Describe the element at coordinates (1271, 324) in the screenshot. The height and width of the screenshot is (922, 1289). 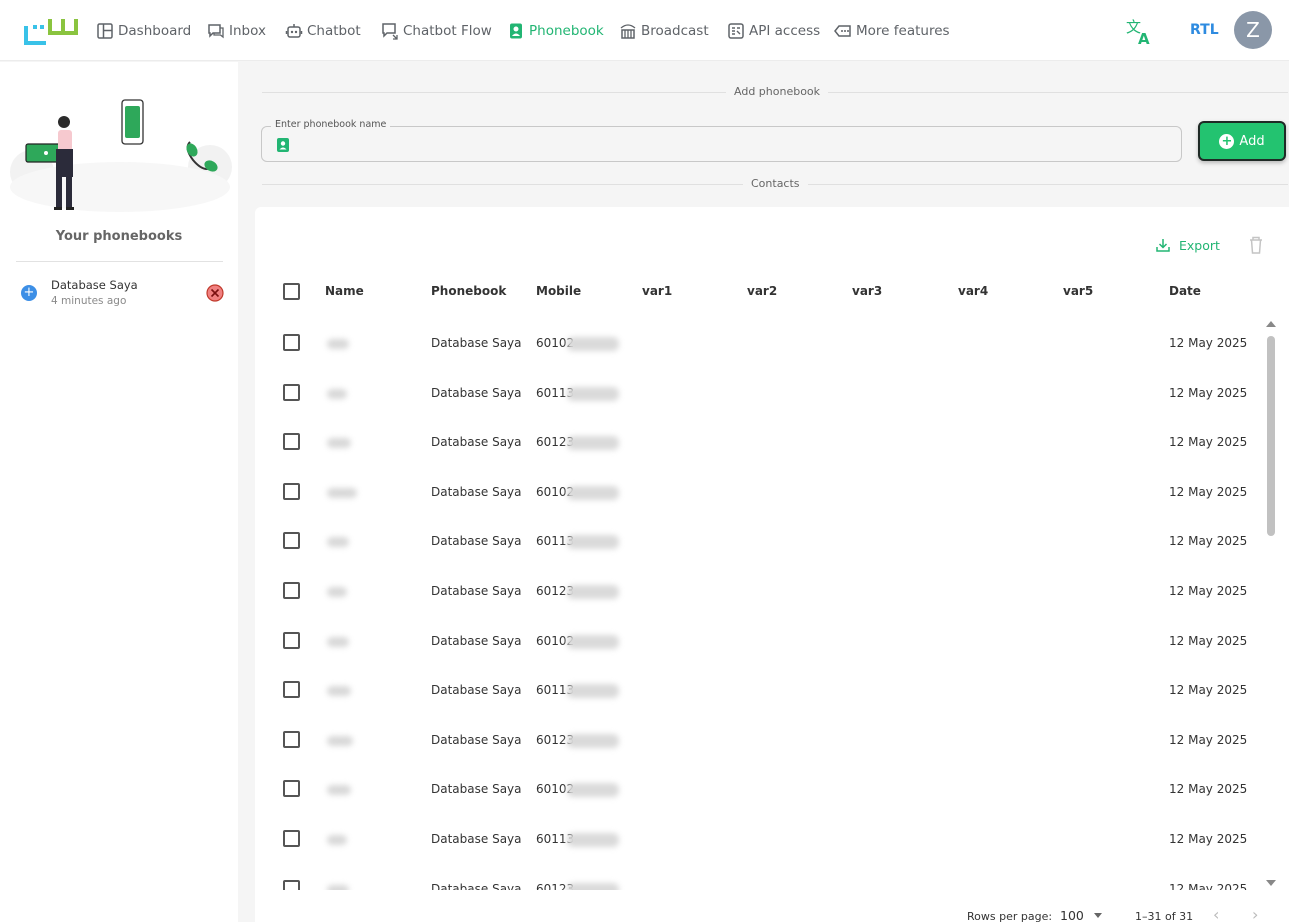
I see `scroll-up-arrow` at that location.